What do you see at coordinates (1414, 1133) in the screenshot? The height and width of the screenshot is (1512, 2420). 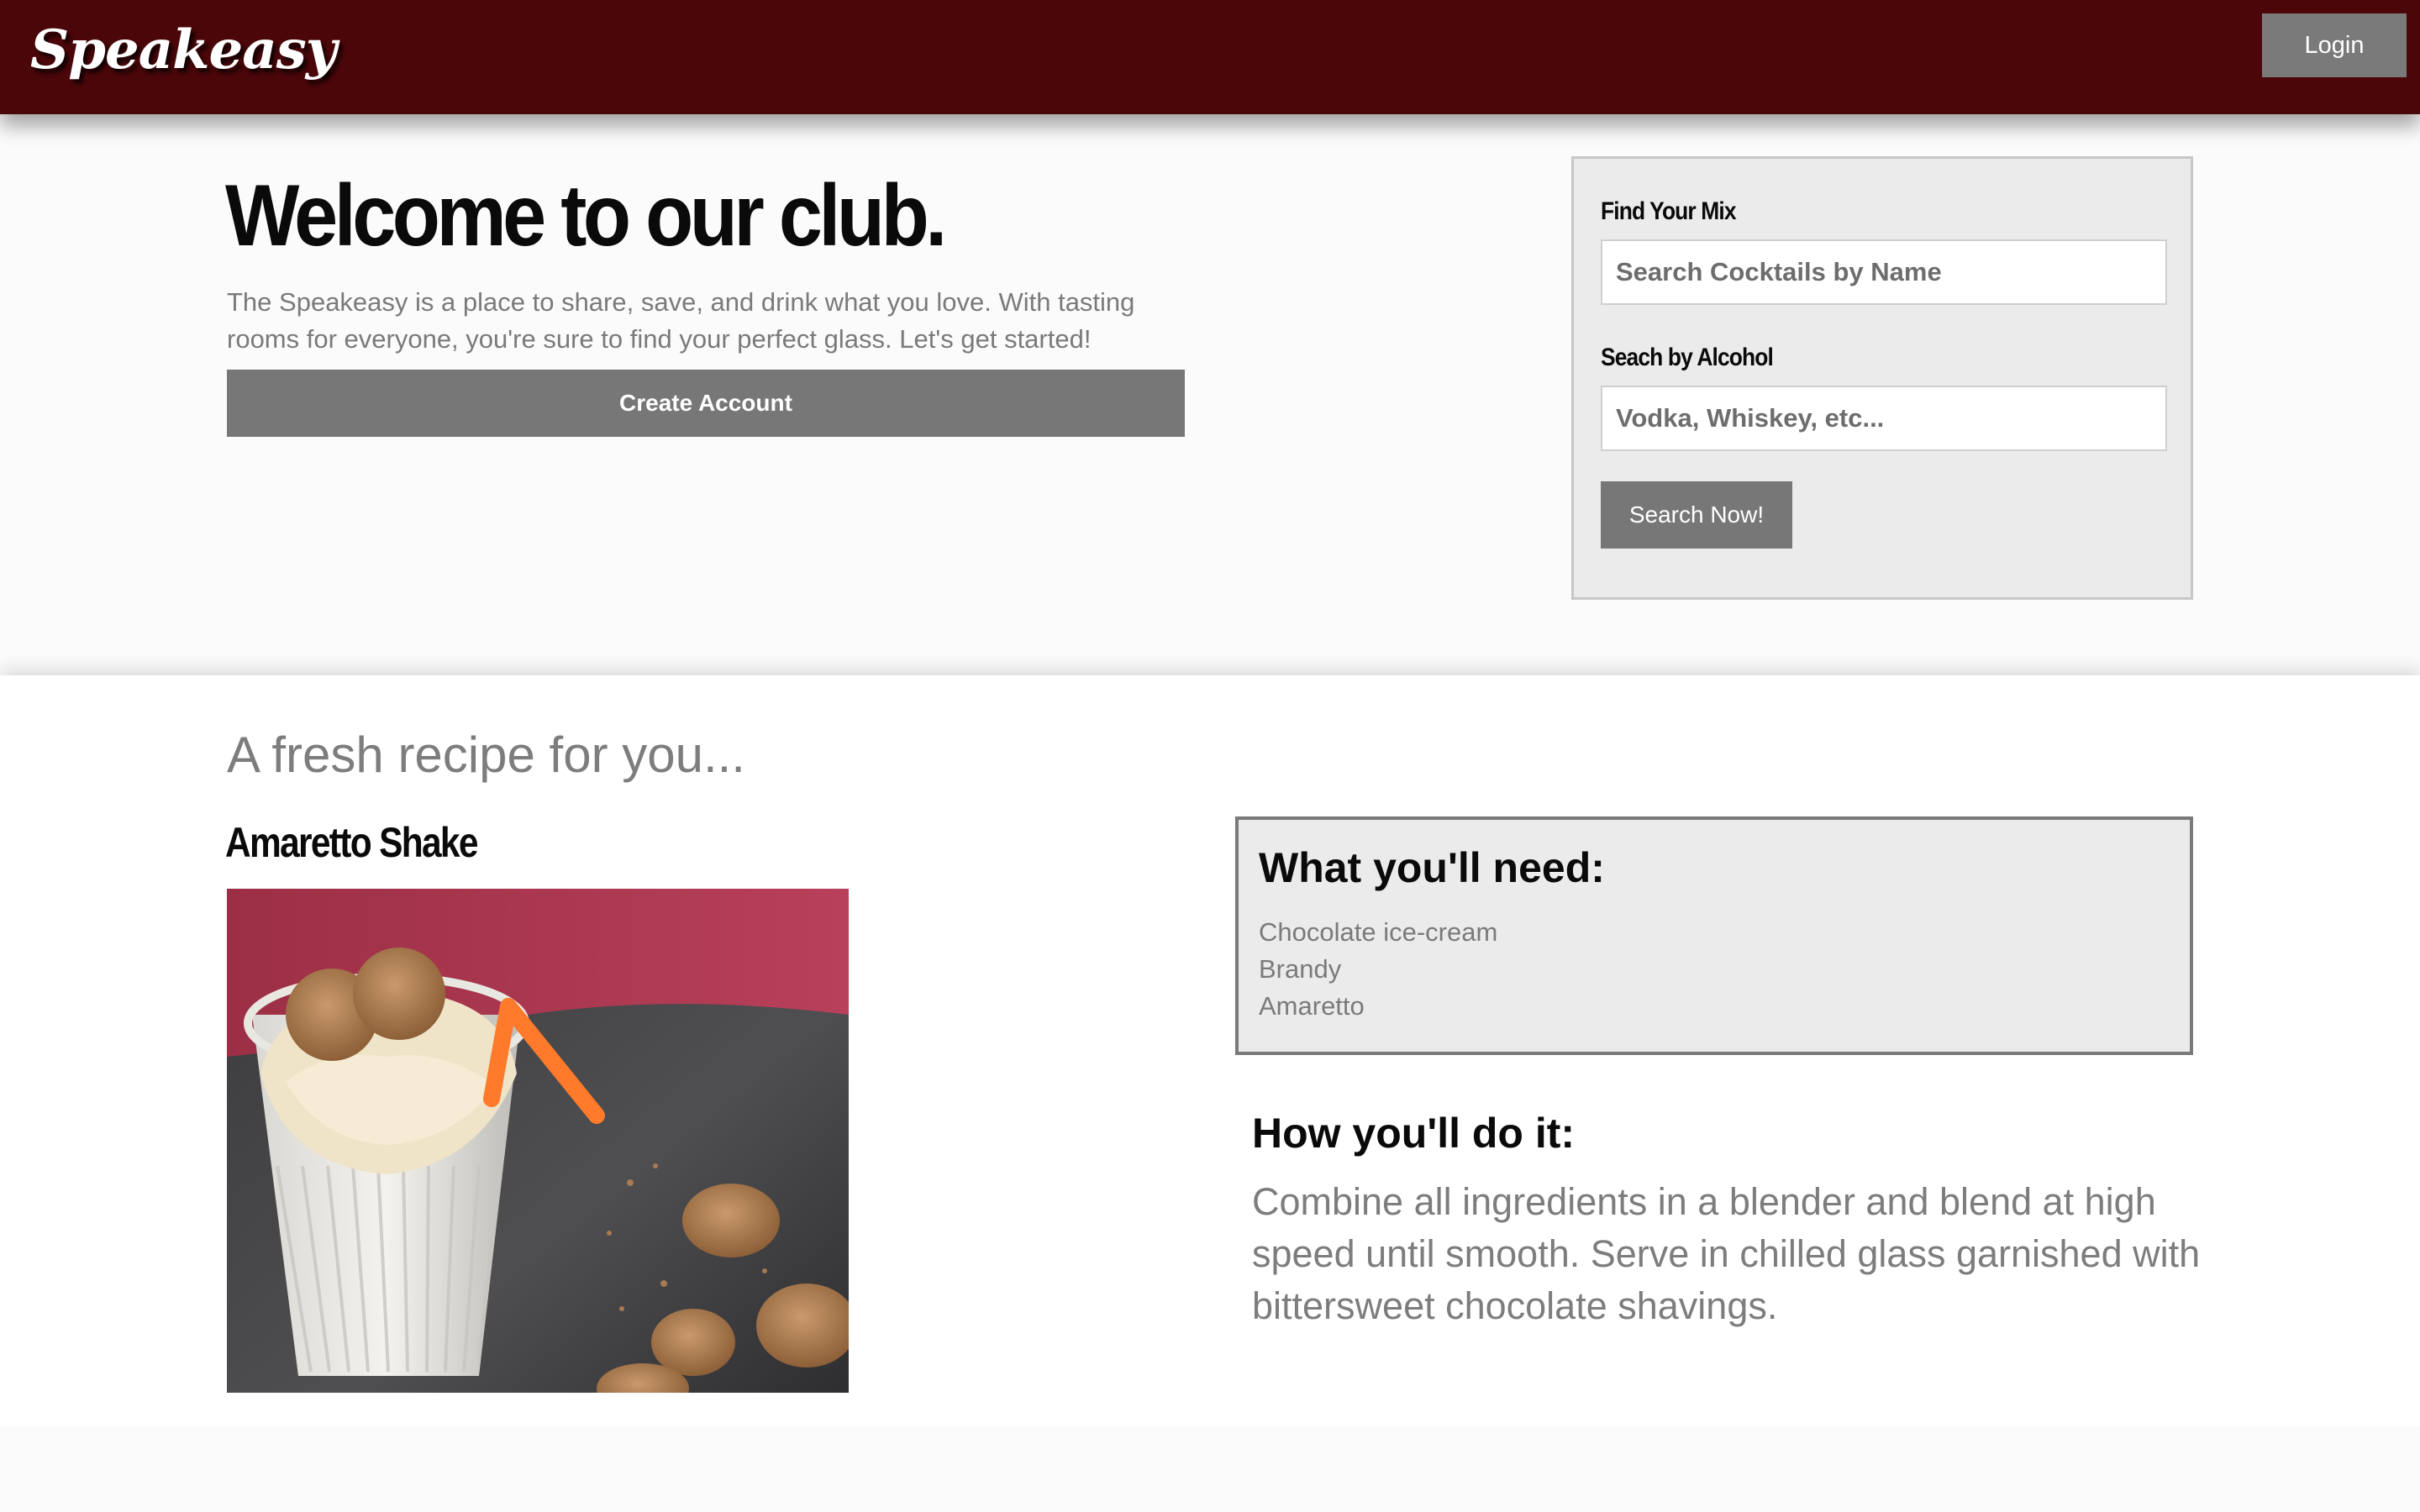 I see `howto-title: How you'll do it:` at bounding box center [1414, 1133].